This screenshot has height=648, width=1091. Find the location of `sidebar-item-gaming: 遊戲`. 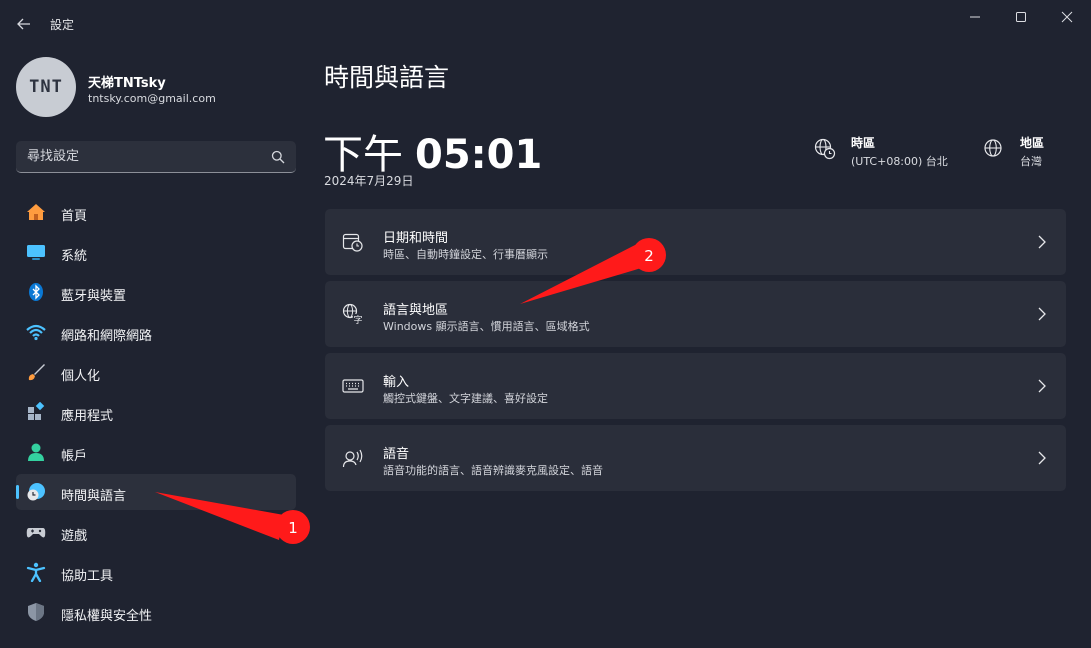

sidebar-item-gaming: 遊戲 is located at coordinates (156, 532).